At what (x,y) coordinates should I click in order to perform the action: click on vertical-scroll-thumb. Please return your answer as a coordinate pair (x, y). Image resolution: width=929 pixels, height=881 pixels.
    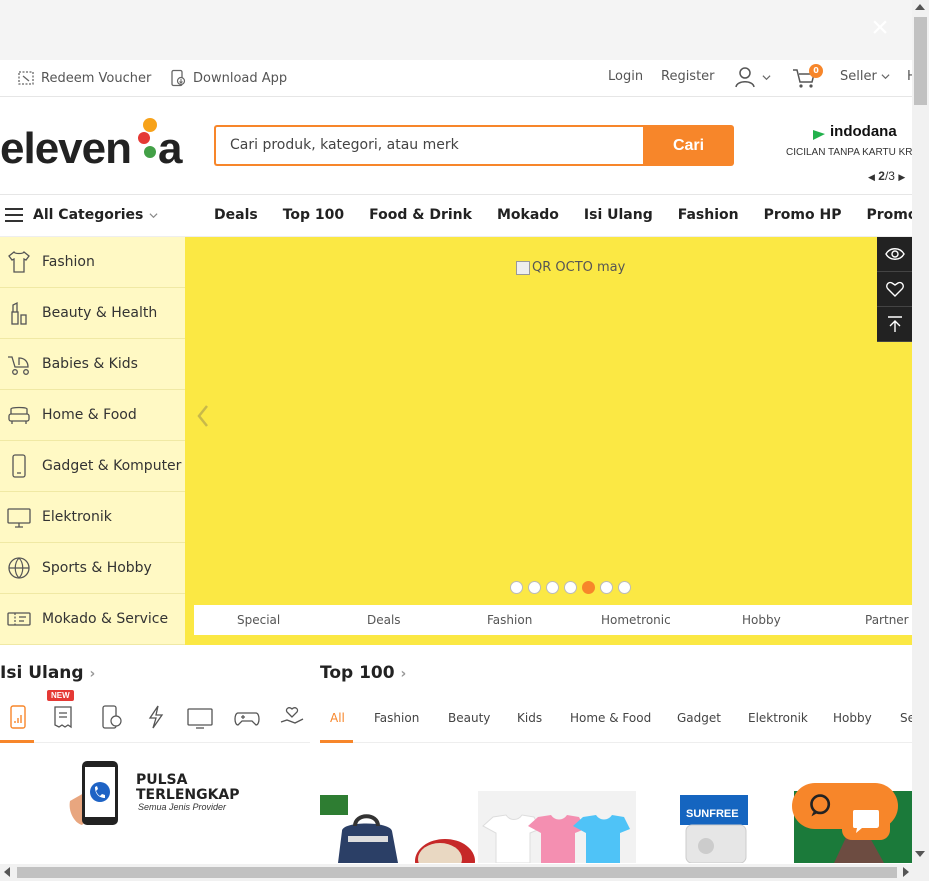
    Looking at the image, I should click on (920, 61).